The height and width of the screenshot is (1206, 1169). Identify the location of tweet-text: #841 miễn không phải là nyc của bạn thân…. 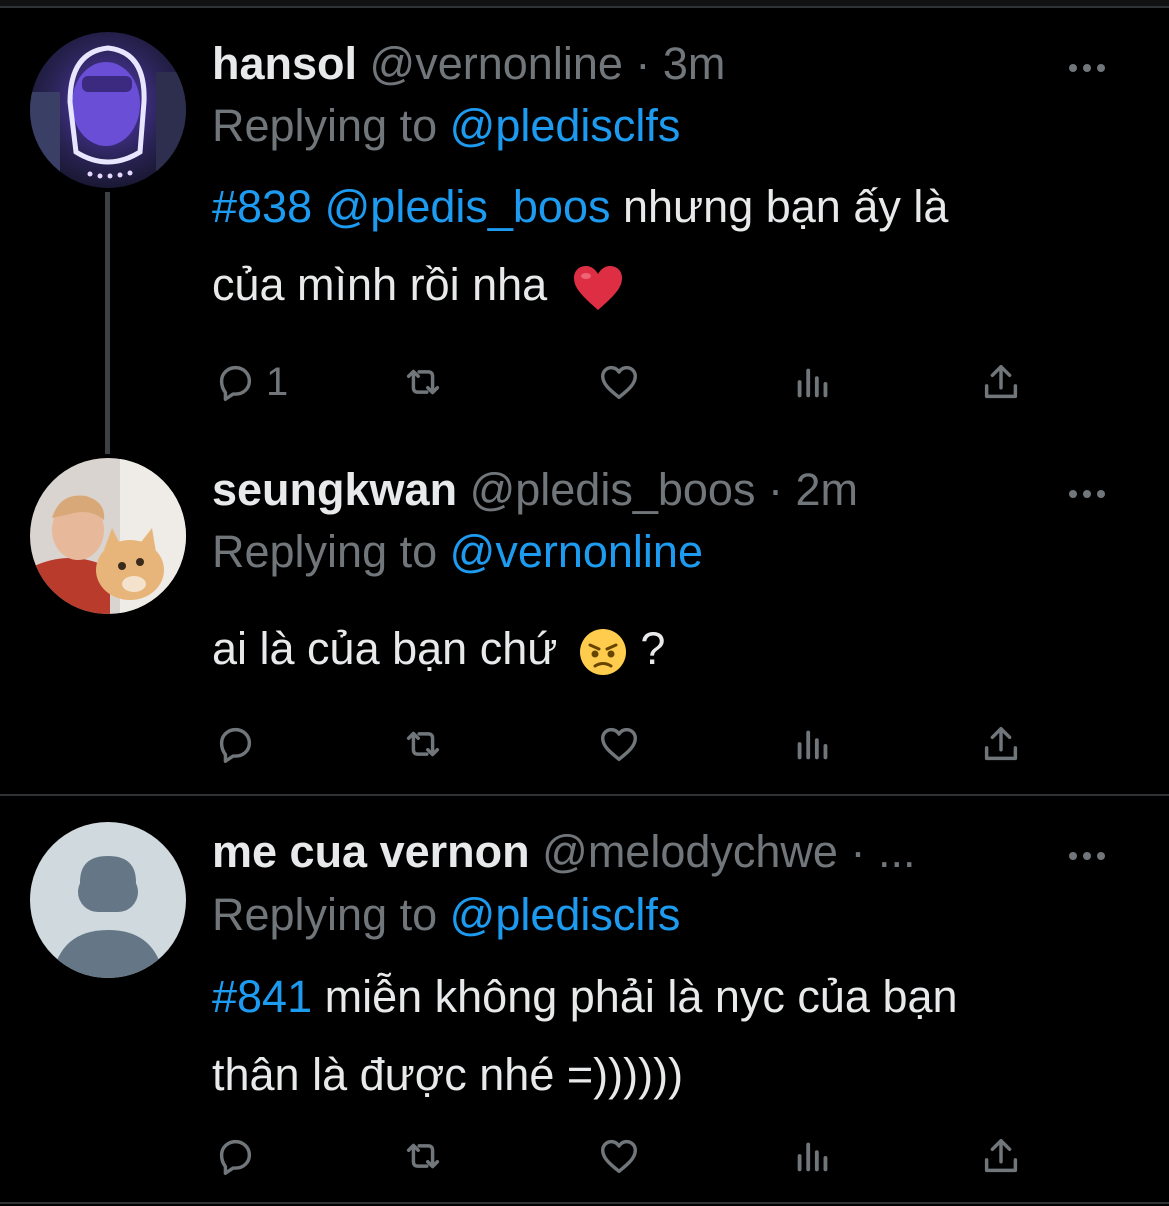
(672, 1036).